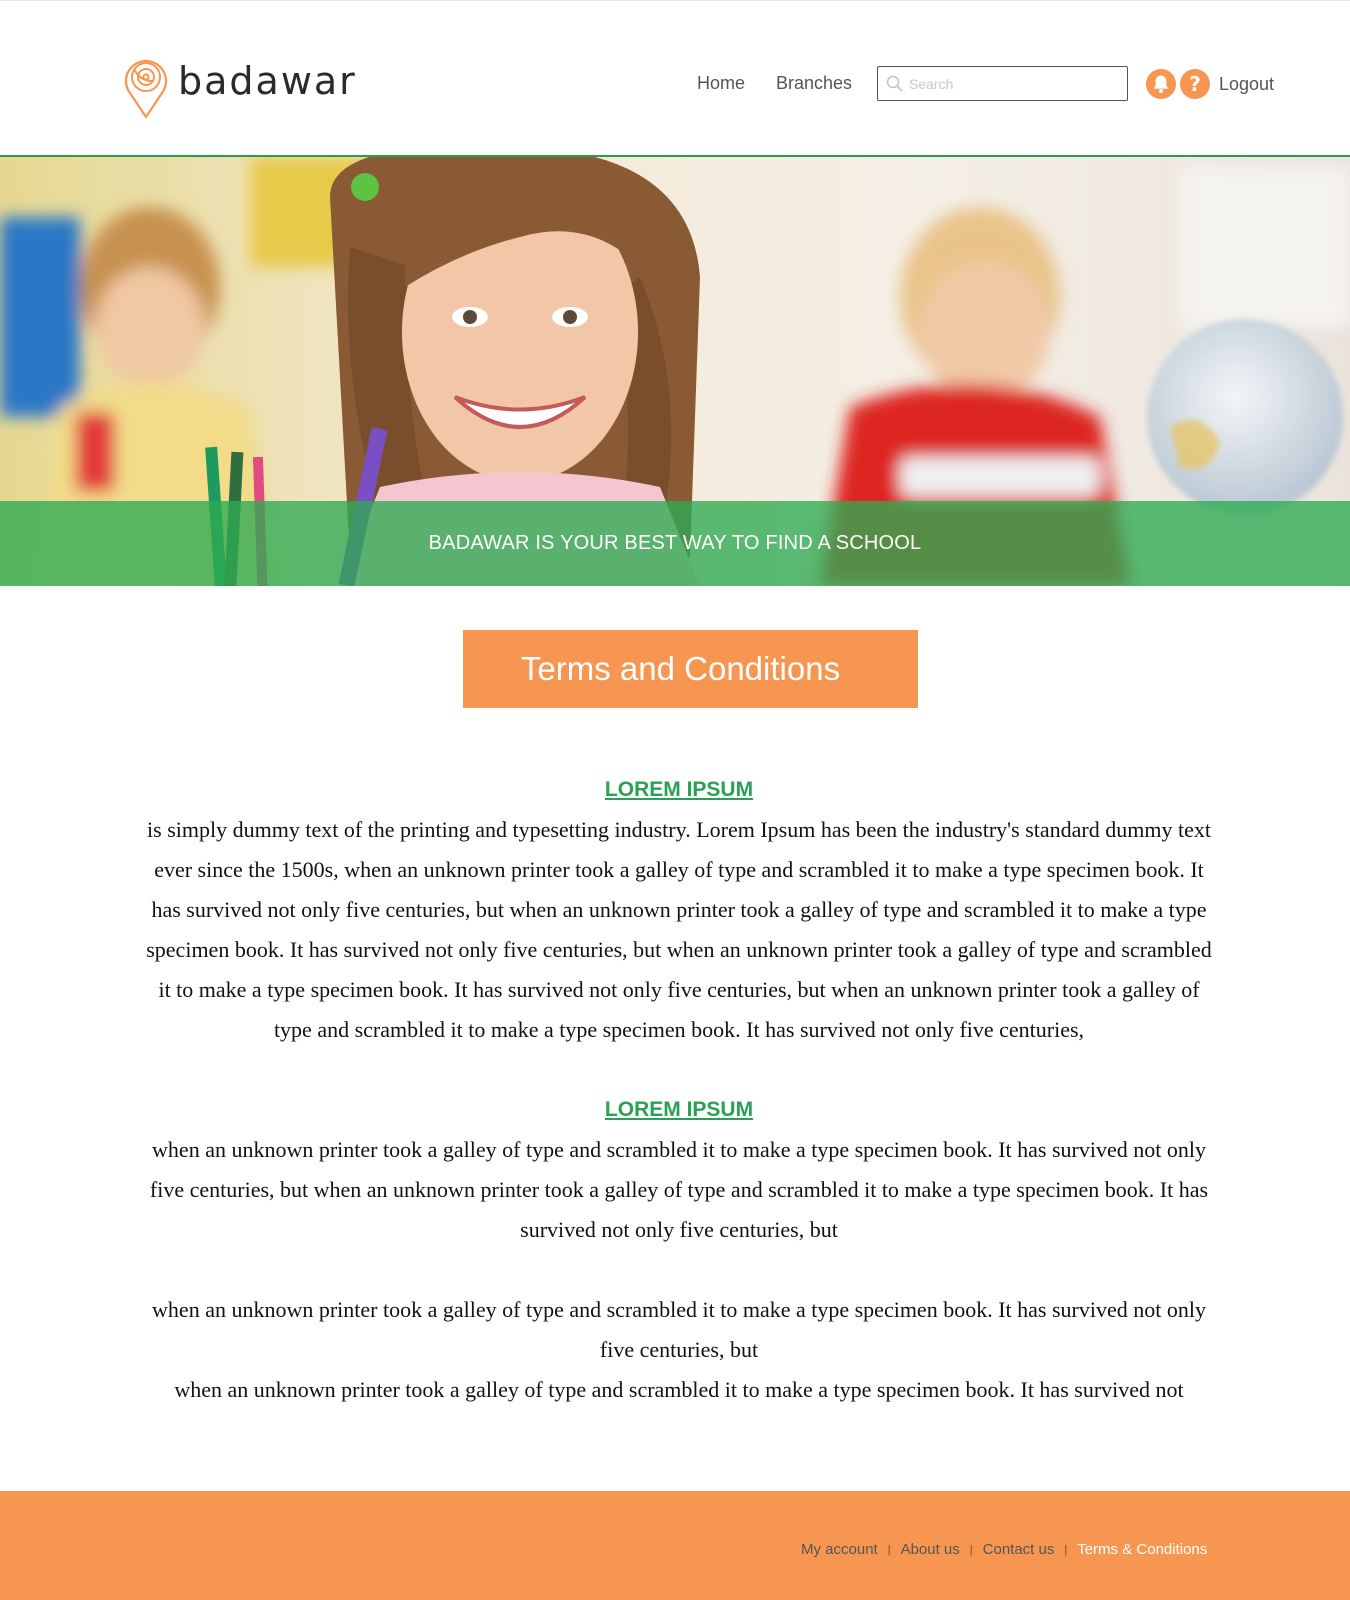  Describe the element at coordinates (721, 83) in the screenshot. I see `nav-home-link: Home` at that location.